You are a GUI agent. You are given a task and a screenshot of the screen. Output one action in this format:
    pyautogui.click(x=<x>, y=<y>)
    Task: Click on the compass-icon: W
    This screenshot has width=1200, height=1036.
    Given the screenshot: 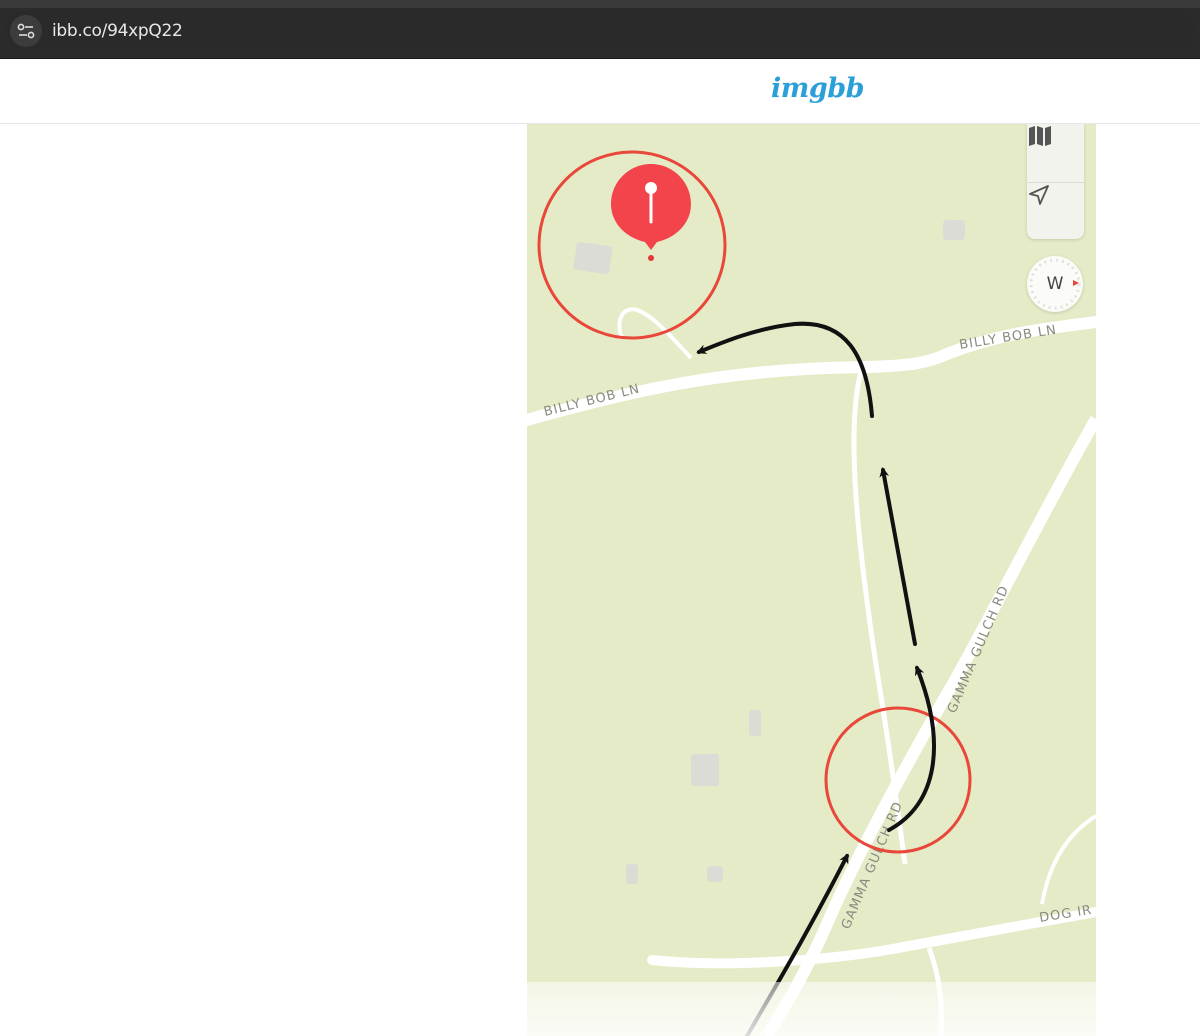 What is the action you would take?
    pyautogui.click(x=1055, y=284)
    